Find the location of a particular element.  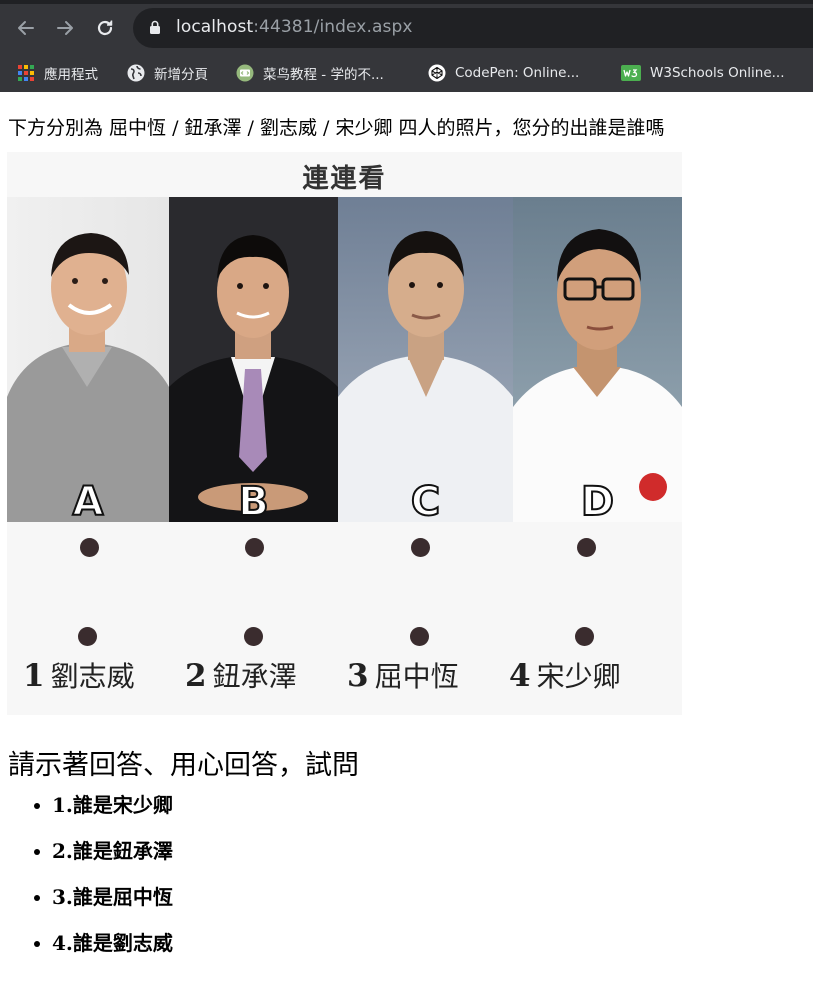

globe-icon is located at coordinates (136, 73).